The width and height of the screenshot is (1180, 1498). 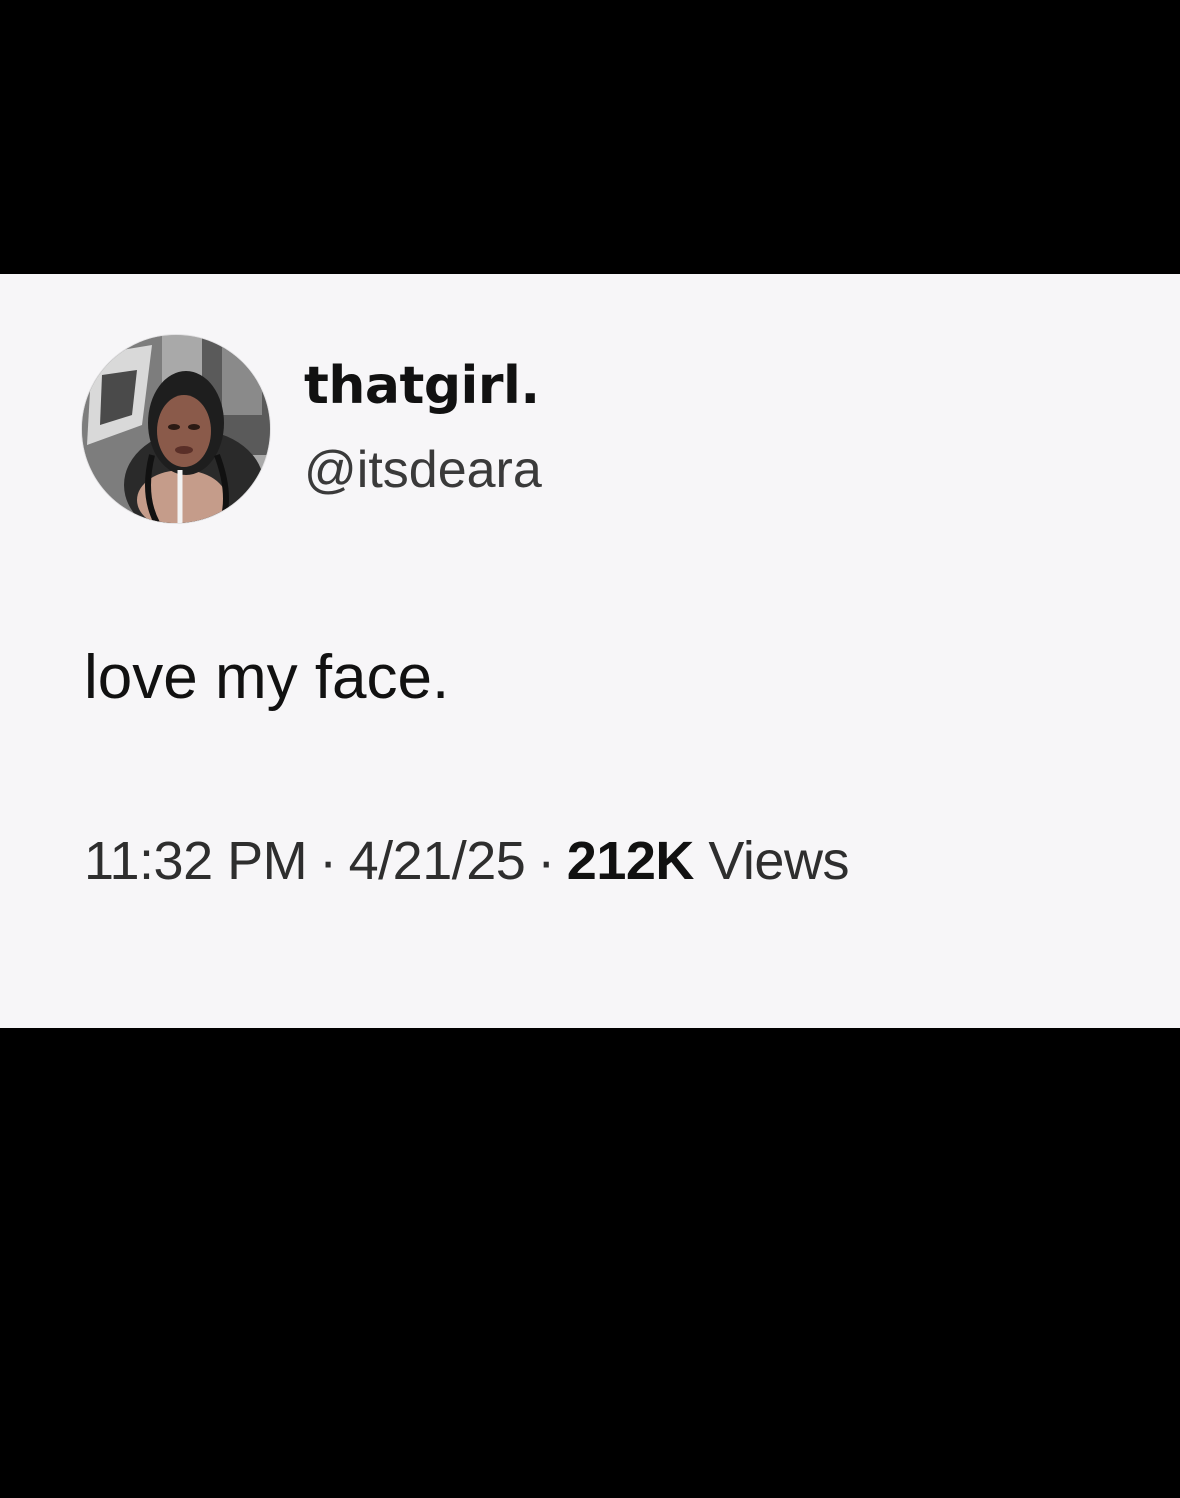 I want to click on tweet-text: love my face., so click(x=267, y=677).